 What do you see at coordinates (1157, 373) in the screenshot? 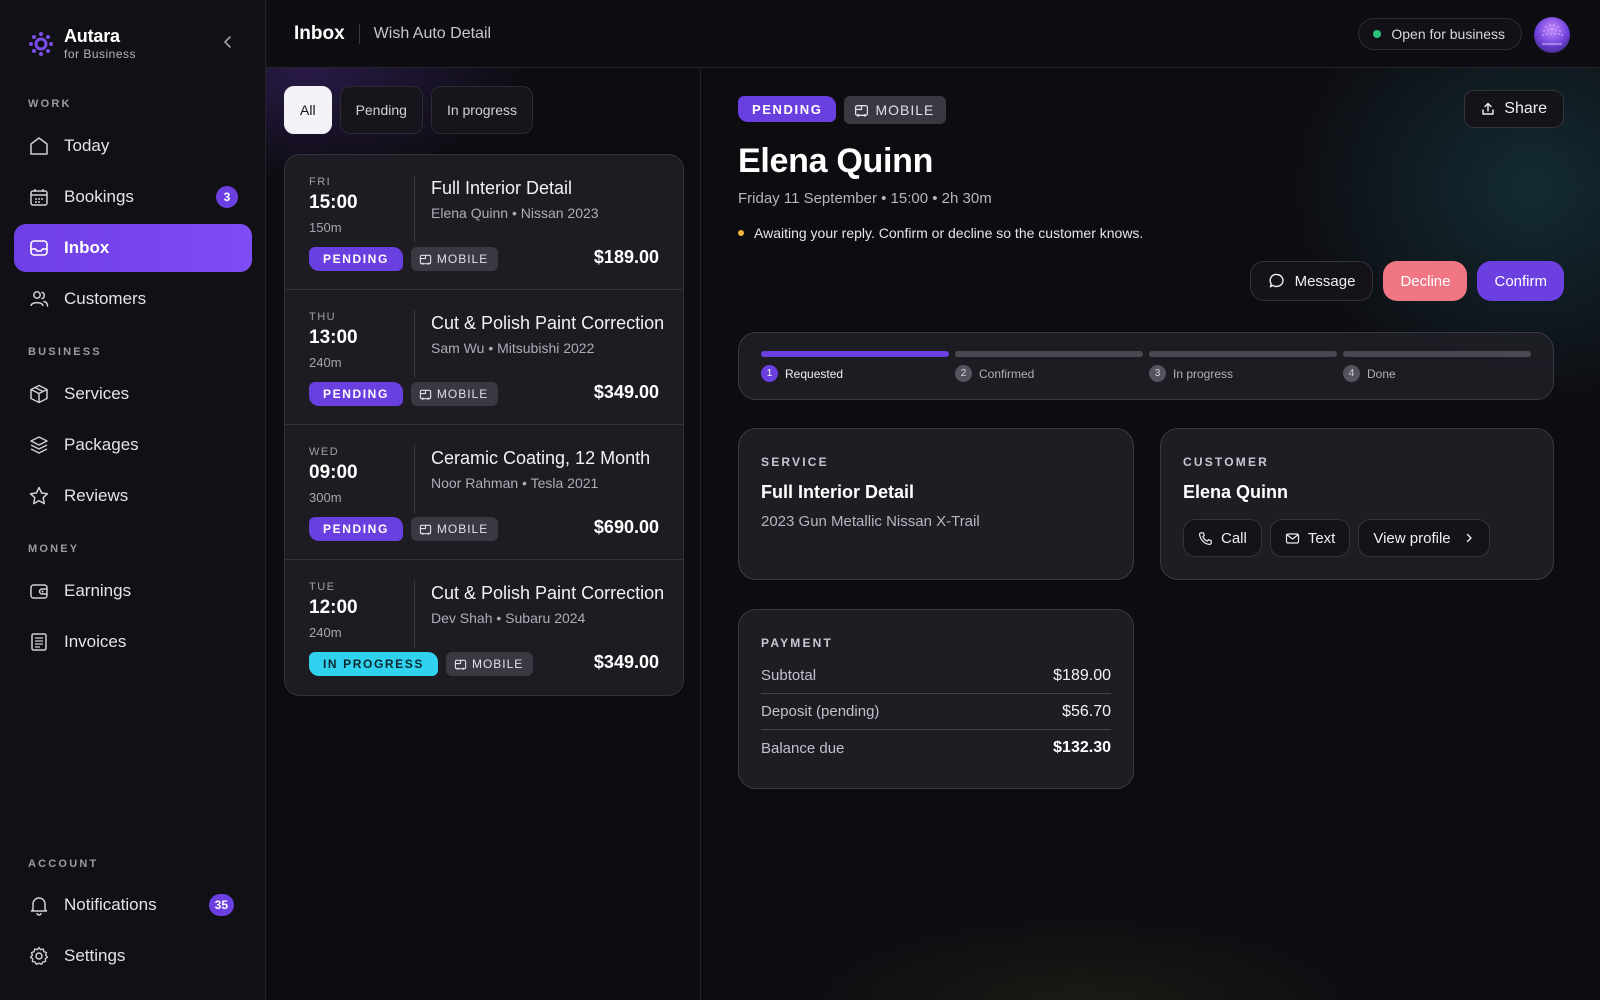
I see `step-number: 3` at bounding box center [1157, 373].